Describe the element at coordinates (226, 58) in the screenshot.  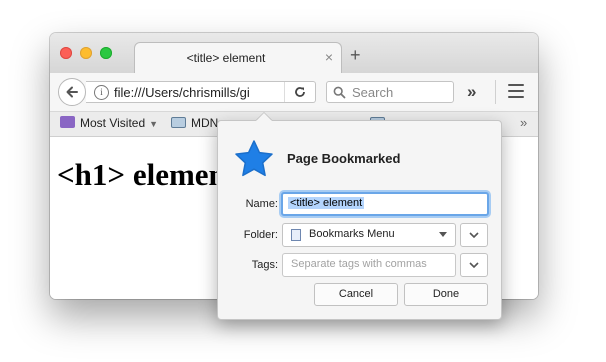
I see `tab-title: <title> element` at that location.